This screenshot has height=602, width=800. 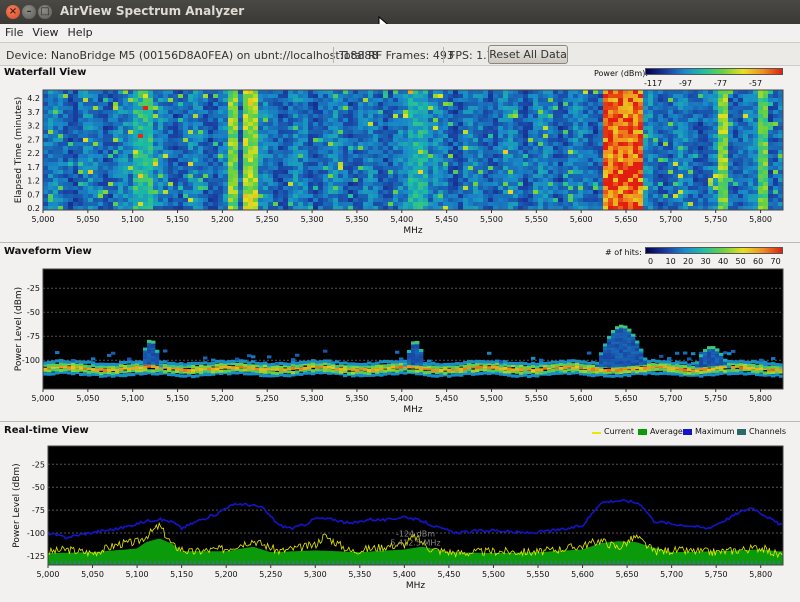 What do you see at coordinates (13, 31) in the screenshot?
I see `menu-file: File` at bounding box center [13, 31].